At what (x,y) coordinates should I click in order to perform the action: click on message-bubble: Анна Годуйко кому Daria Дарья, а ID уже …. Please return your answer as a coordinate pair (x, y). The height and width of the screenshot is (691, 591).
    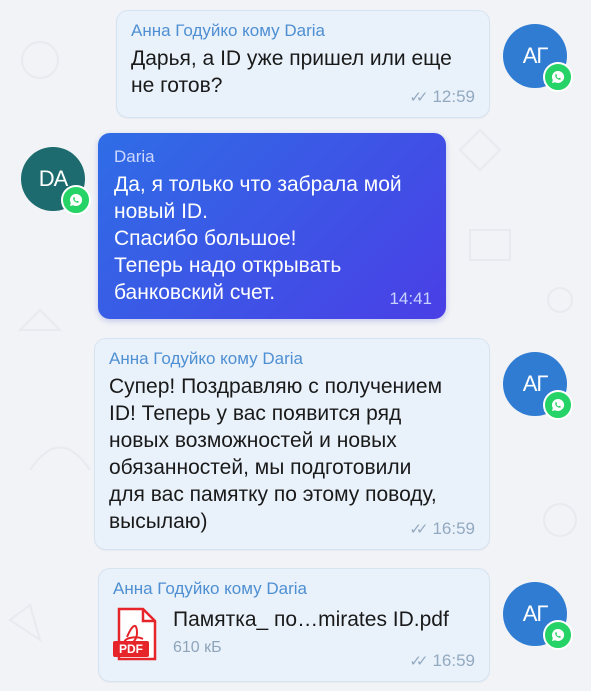
    Looking at the image, I should click on (303, 64).